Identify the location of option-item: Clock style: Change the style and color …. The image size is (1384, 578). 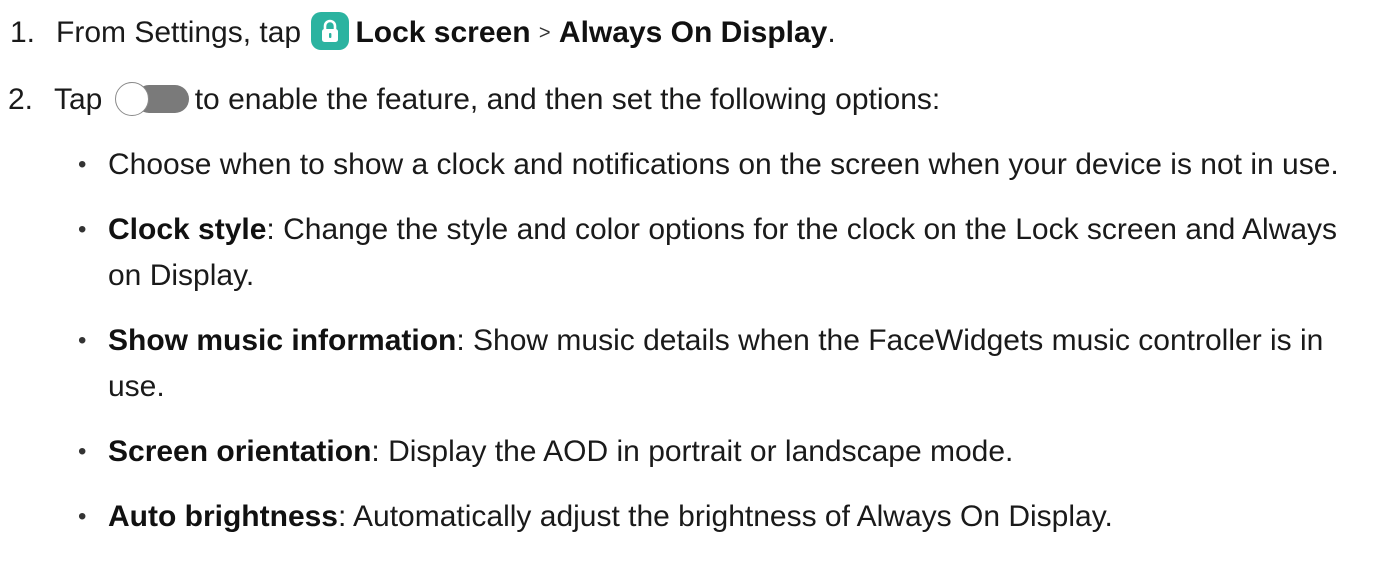
(723, 253).